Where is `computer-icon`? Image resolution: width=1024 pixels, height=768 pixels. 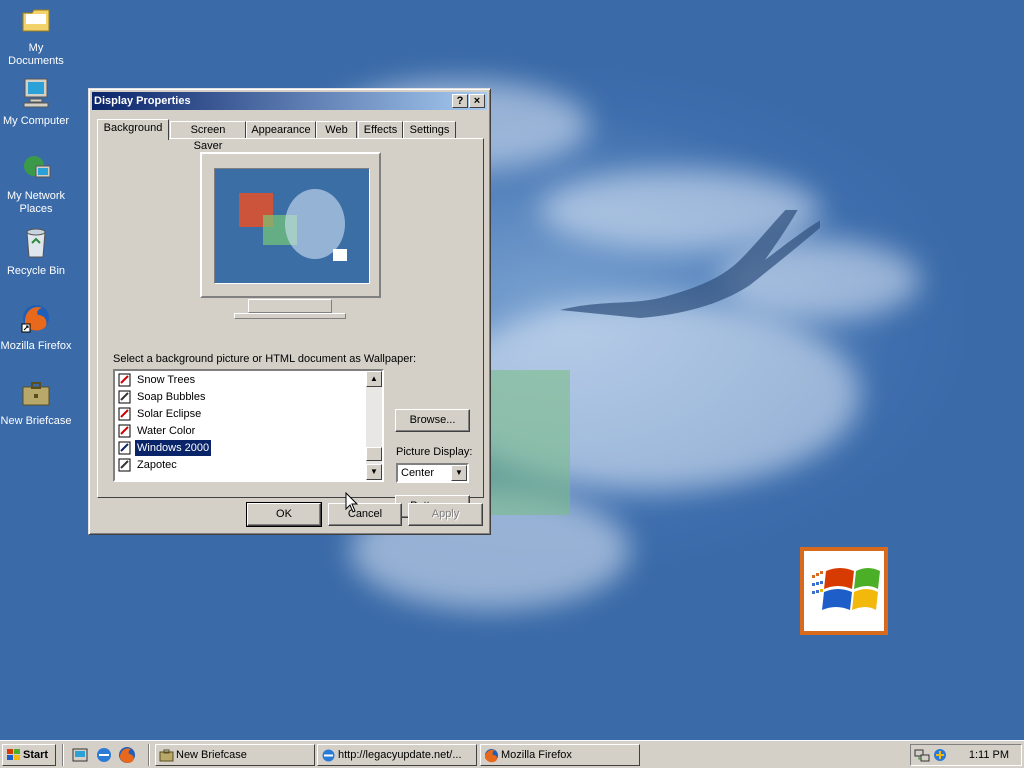 computer-icon is located at coordinates (36, 93).